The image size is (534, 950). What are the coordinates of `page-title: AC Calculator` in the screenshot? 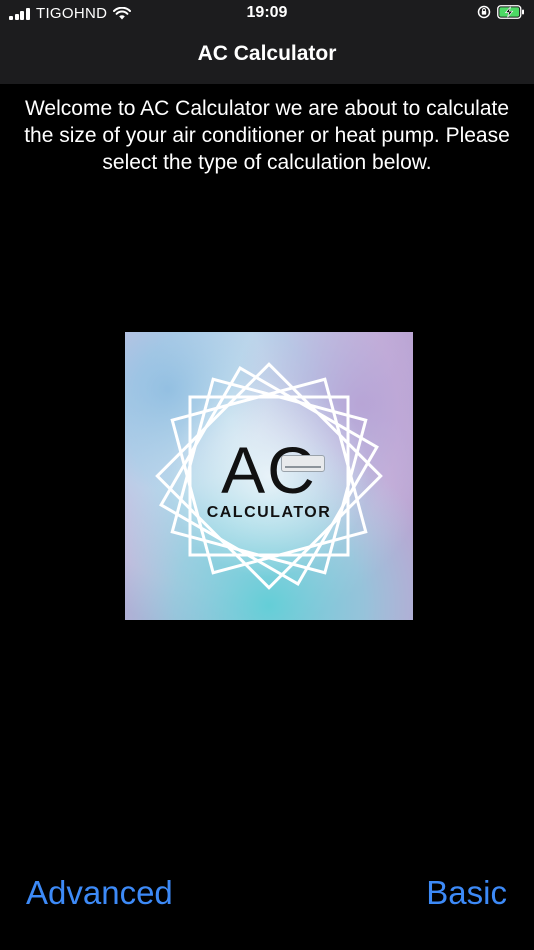 It's located at (267, 53).